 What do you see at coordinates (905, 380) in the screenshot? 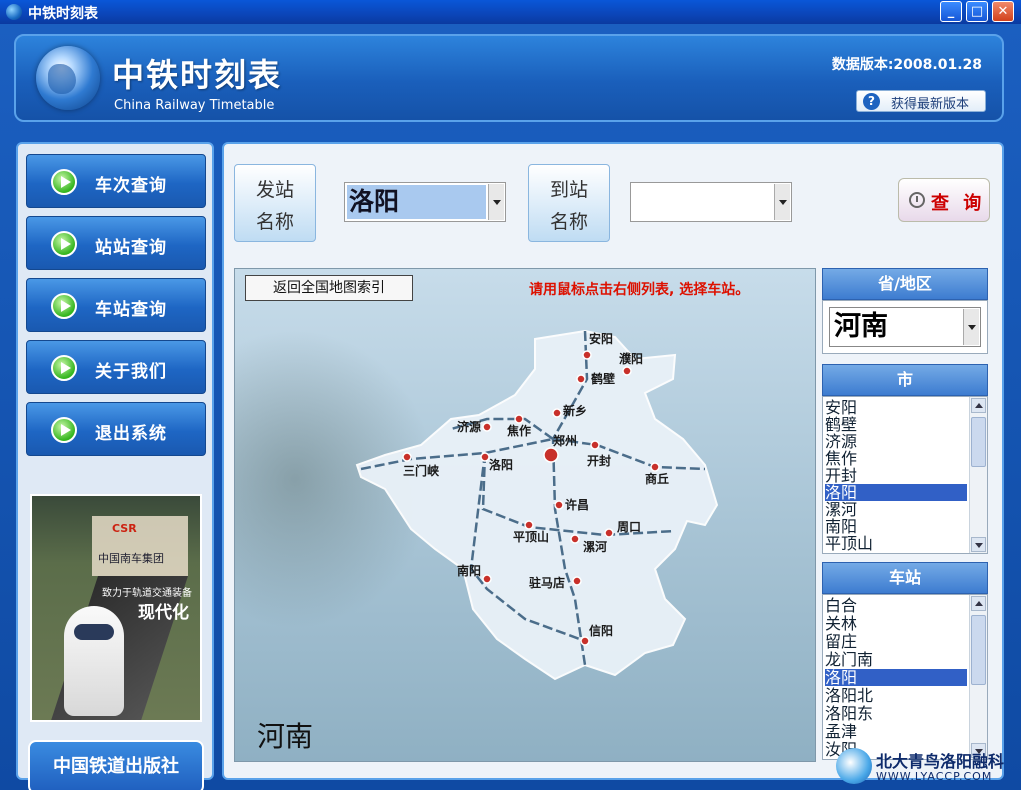
I see `city-header: 市` at bounding box center [905, 380].